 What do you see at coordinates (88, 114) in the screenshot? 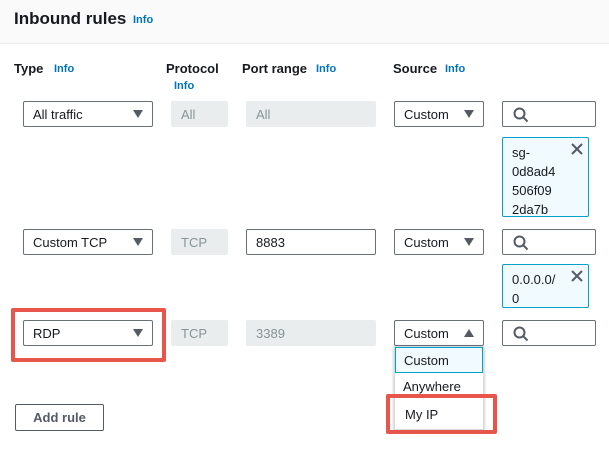
I see `type-select: All traffic` at bounding box center [88, 114].